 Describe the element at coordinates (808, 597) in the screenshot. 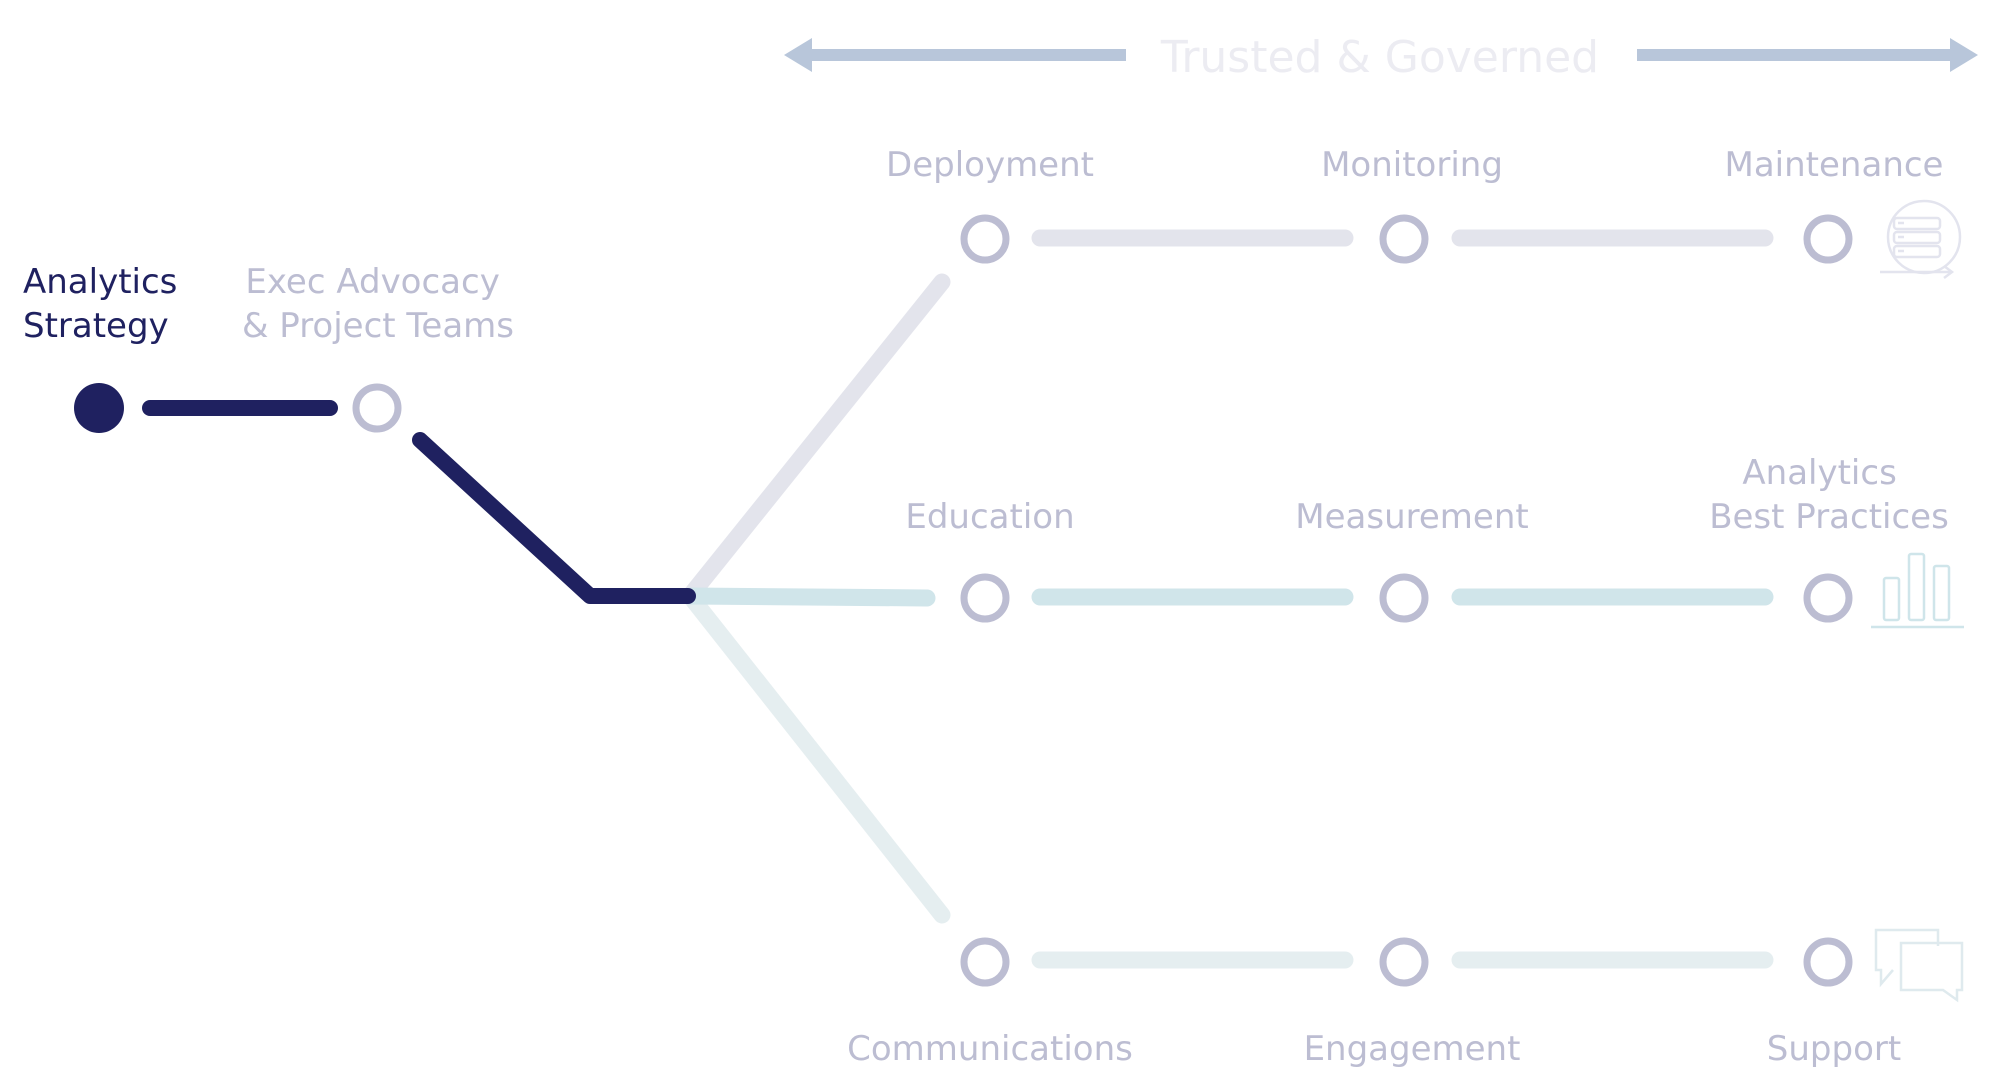

I see `track-middle-lead` at that location.